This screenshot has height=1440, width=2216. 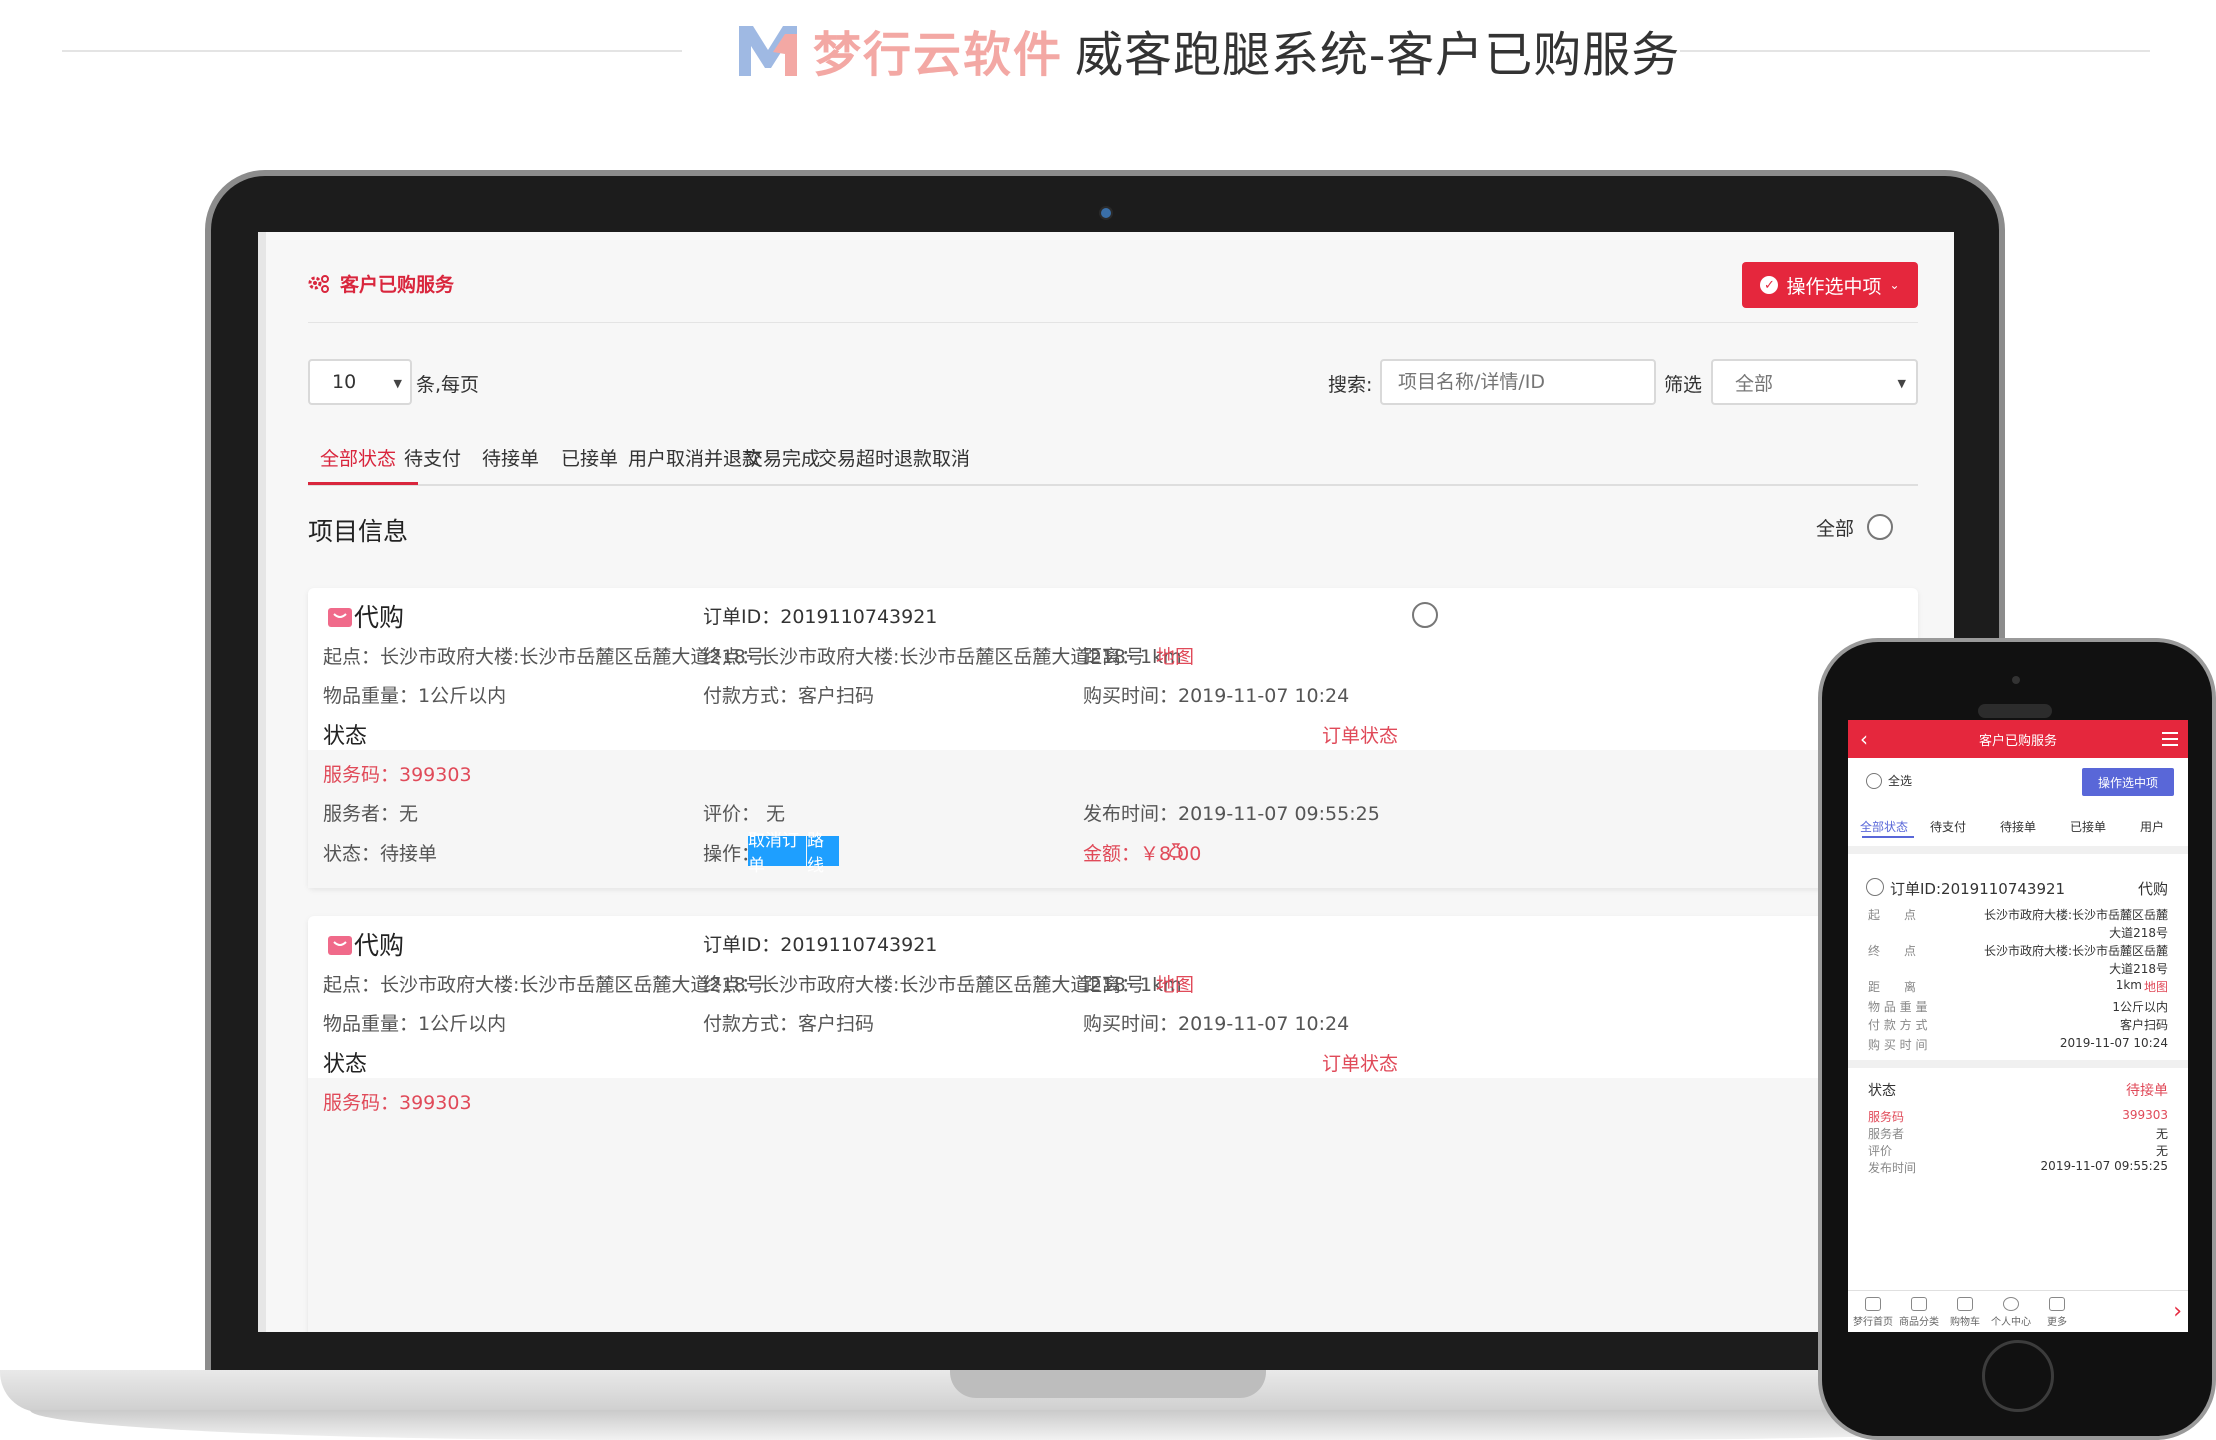 I want to click on mobile-tab-user: 用户, so click(x=2152, y=826).